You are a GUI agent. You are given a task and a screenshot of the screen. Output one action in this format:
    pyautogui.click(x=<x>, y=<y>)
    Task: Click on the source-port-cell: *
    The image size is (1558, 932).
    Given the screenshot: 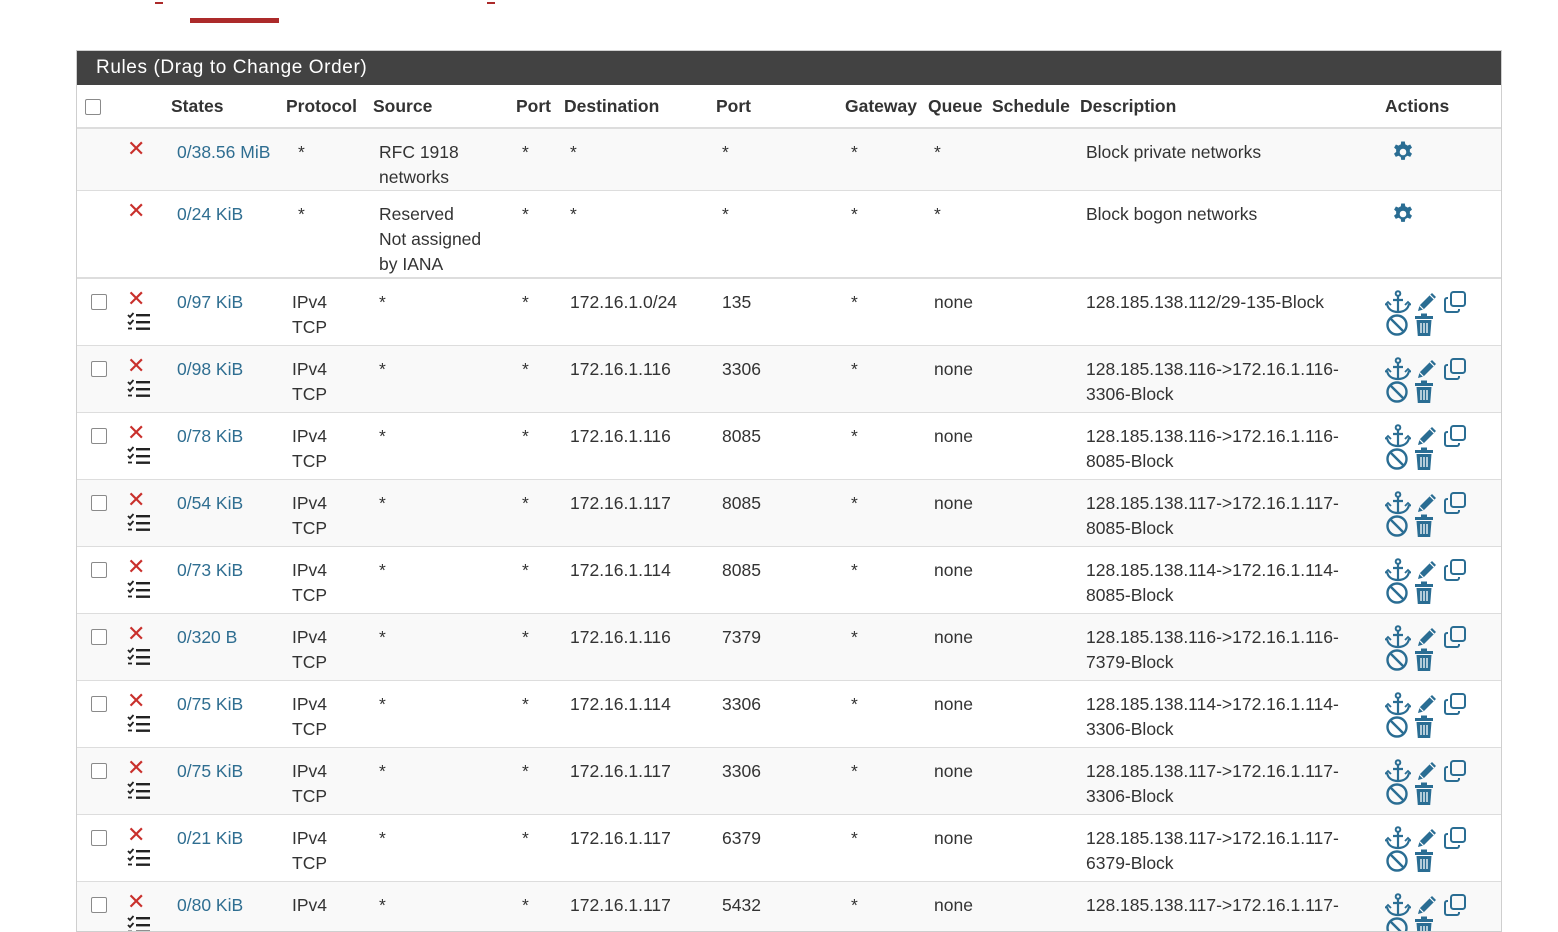 What is the action you would take?
    pyautogui.click(x=540, y=235)
    